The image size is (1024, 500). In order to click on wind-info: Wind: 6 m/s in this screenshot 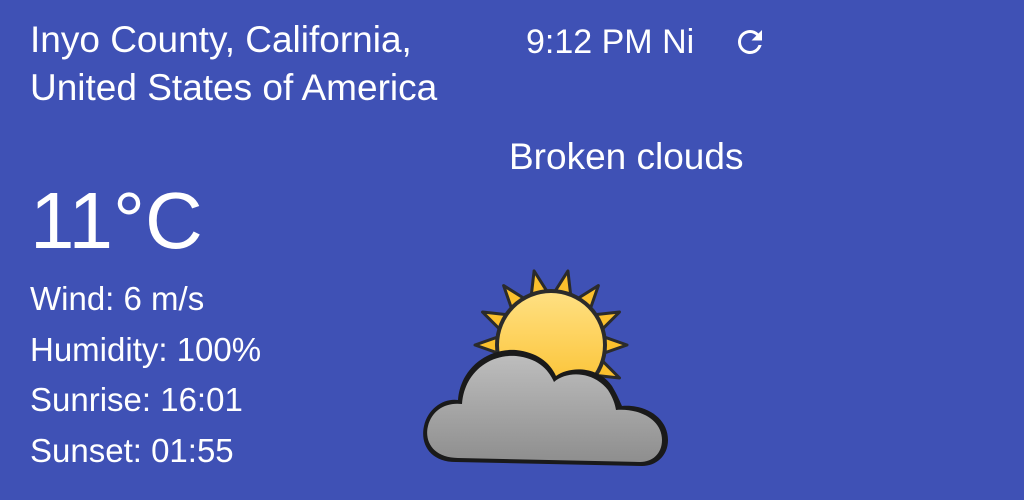, I will do `click(117, 298)`.